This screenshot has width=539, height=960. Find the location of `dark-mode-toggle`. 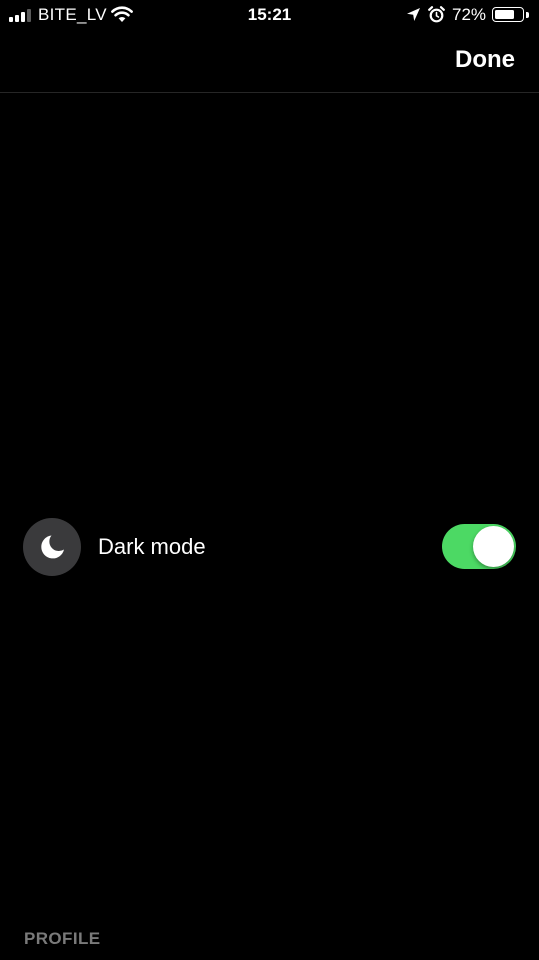

dark-mode-toggle is located at coordinates (479, 546).